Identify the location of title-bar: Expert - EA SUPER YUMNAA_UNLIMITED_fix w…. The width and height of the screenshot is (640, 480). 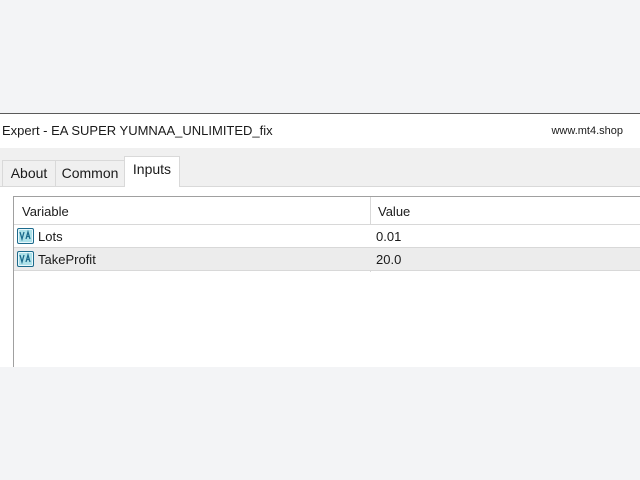
(320, 131).